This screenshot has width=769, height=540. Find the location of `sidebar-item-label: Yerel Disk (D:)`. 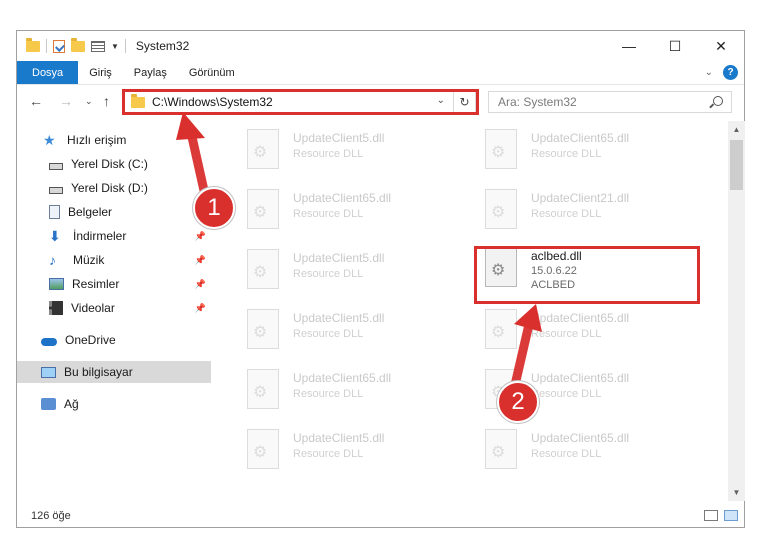

sidebar-item-label: Yerel Disk (D:) is located at coordinates (109, 188).